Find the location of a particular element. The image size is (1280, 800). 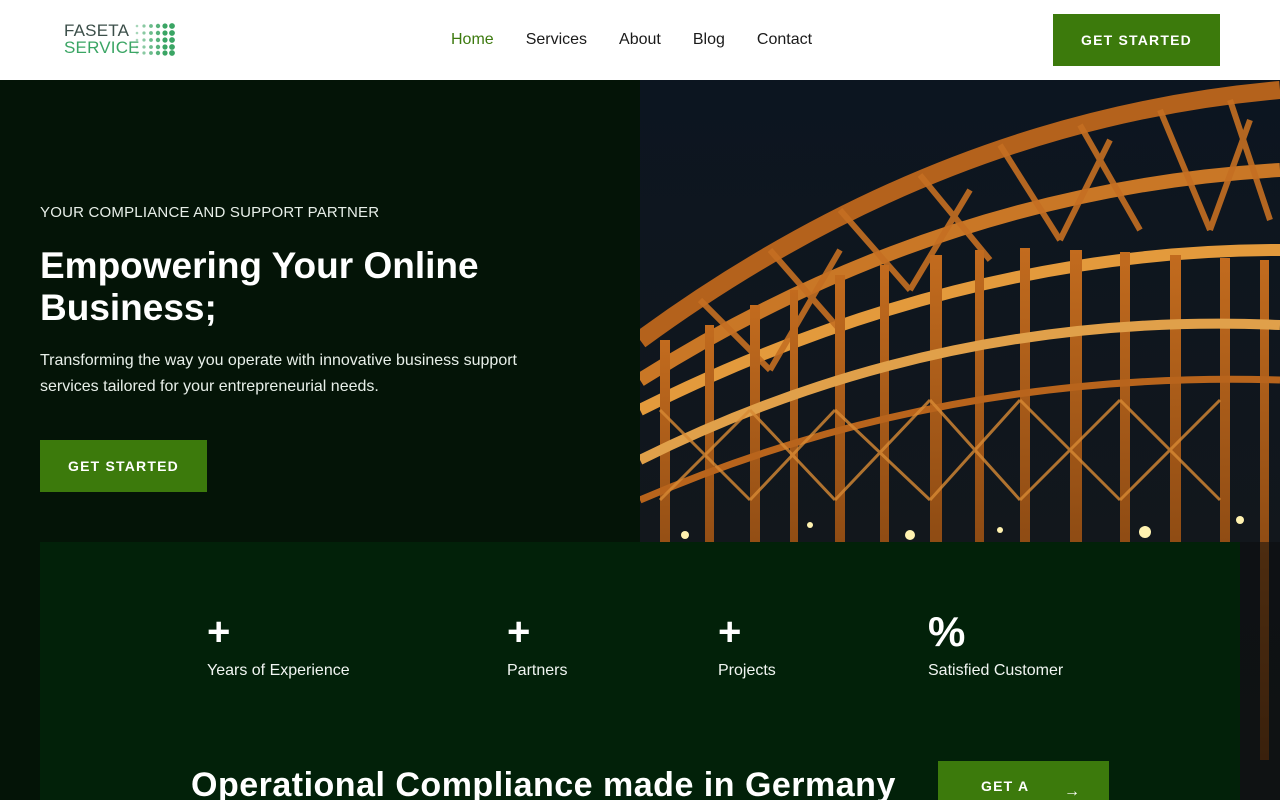

nav-about: About is located at coordinates (640, 40).